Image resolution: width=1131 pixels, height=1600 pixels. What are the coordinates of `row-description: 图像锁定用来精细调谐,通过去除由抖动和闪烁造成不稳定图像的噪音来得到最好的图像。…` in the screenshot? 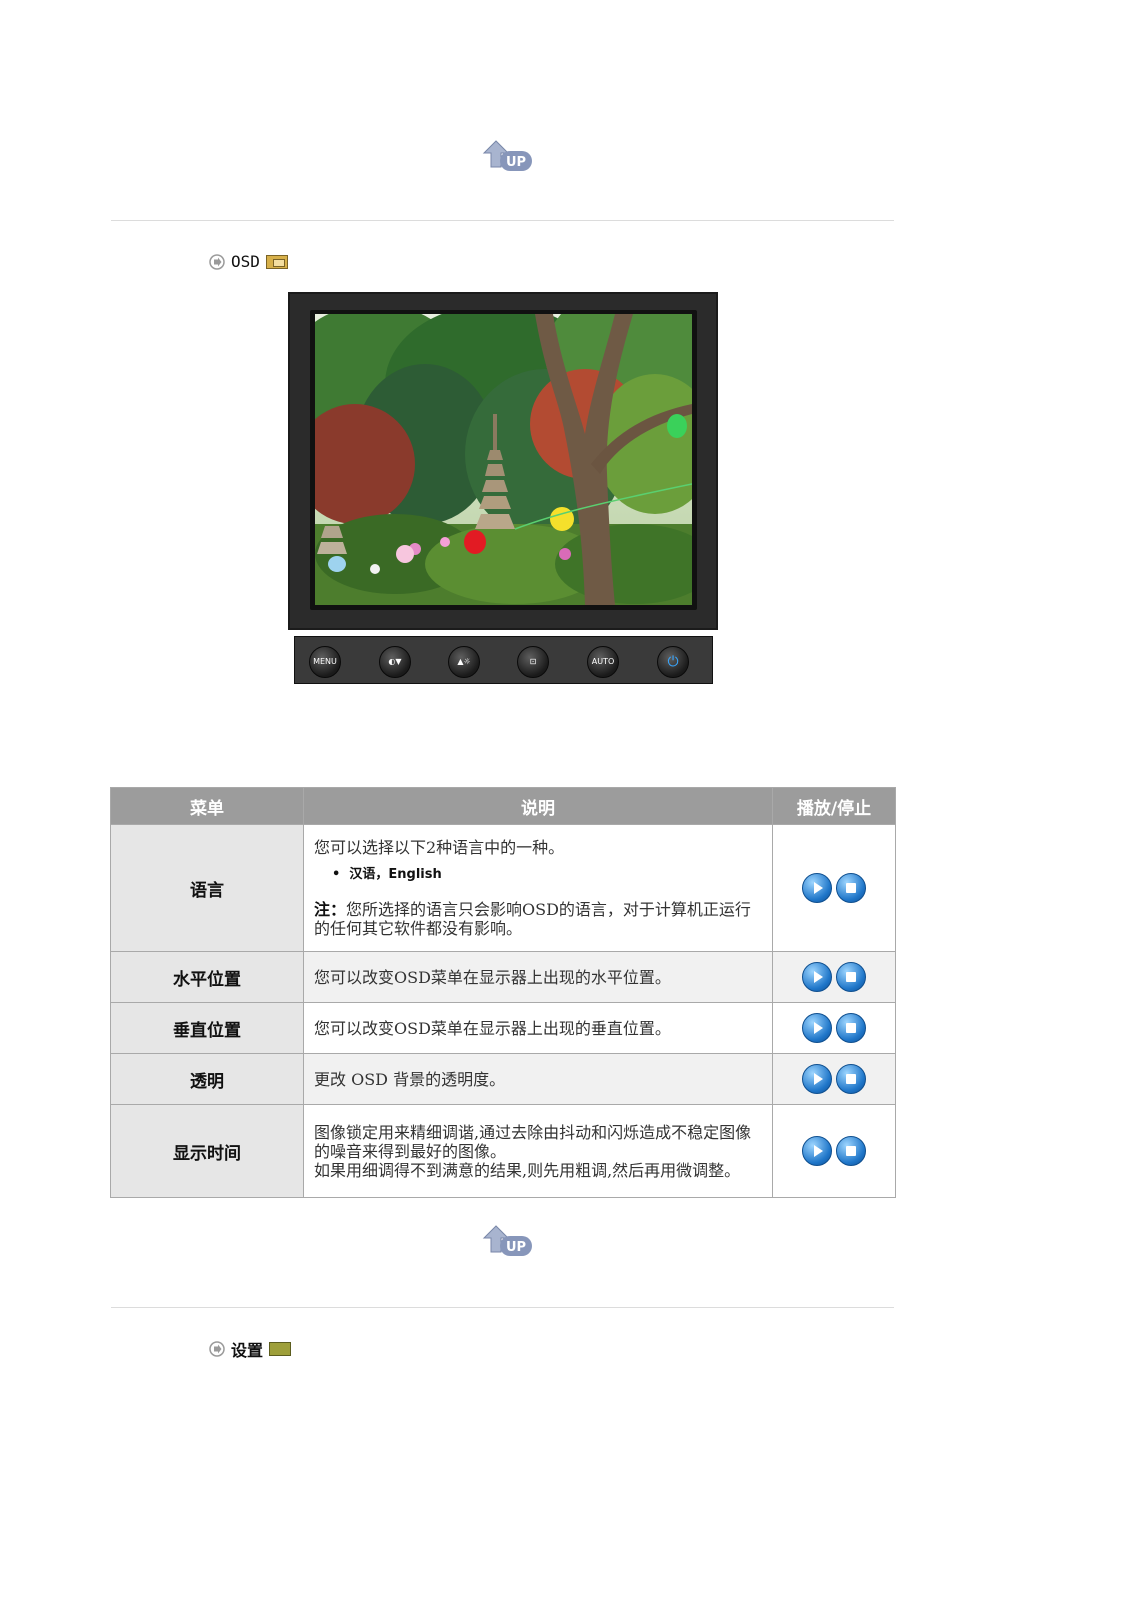 It's located at (538, 1151).